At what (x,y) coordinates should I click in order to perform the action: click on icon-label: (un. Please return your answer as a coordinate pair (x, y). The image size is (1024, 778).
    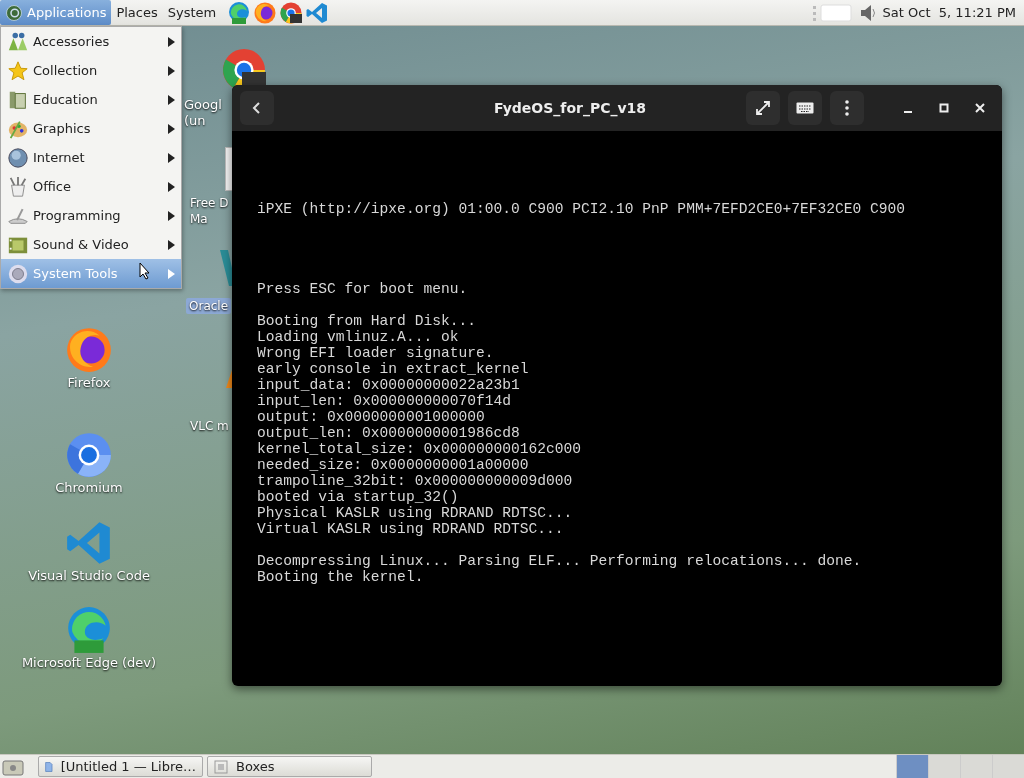
    Looking at the image, I should click on (195, 121).